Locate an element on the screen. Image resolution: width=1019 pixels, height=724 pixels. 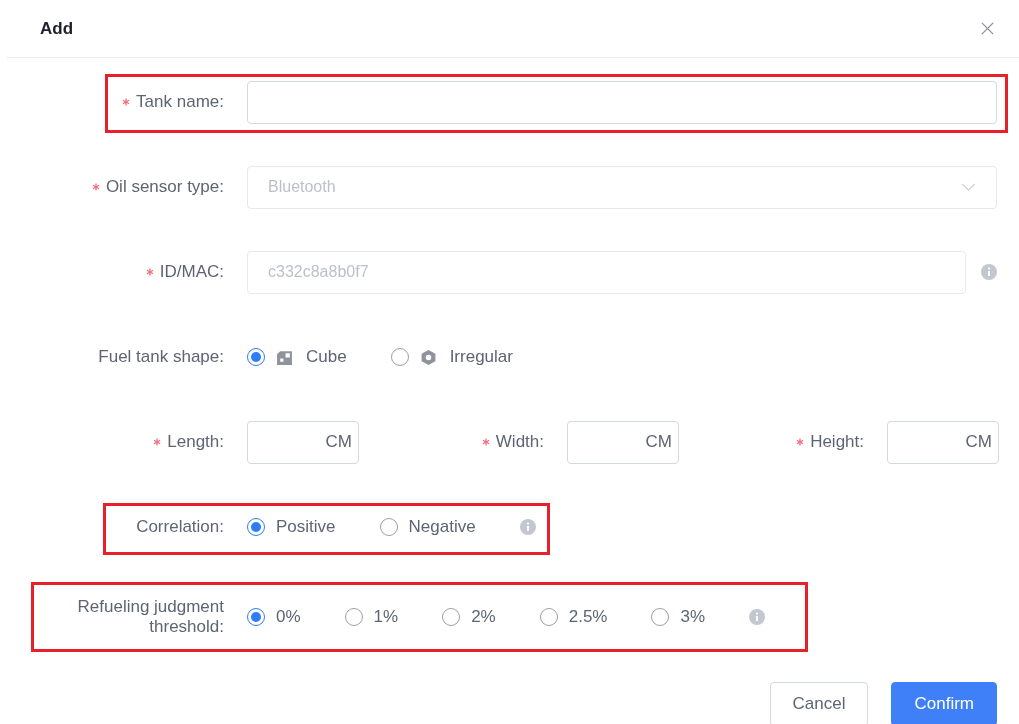
option-label: Negative is located at coordinates (442, 527).